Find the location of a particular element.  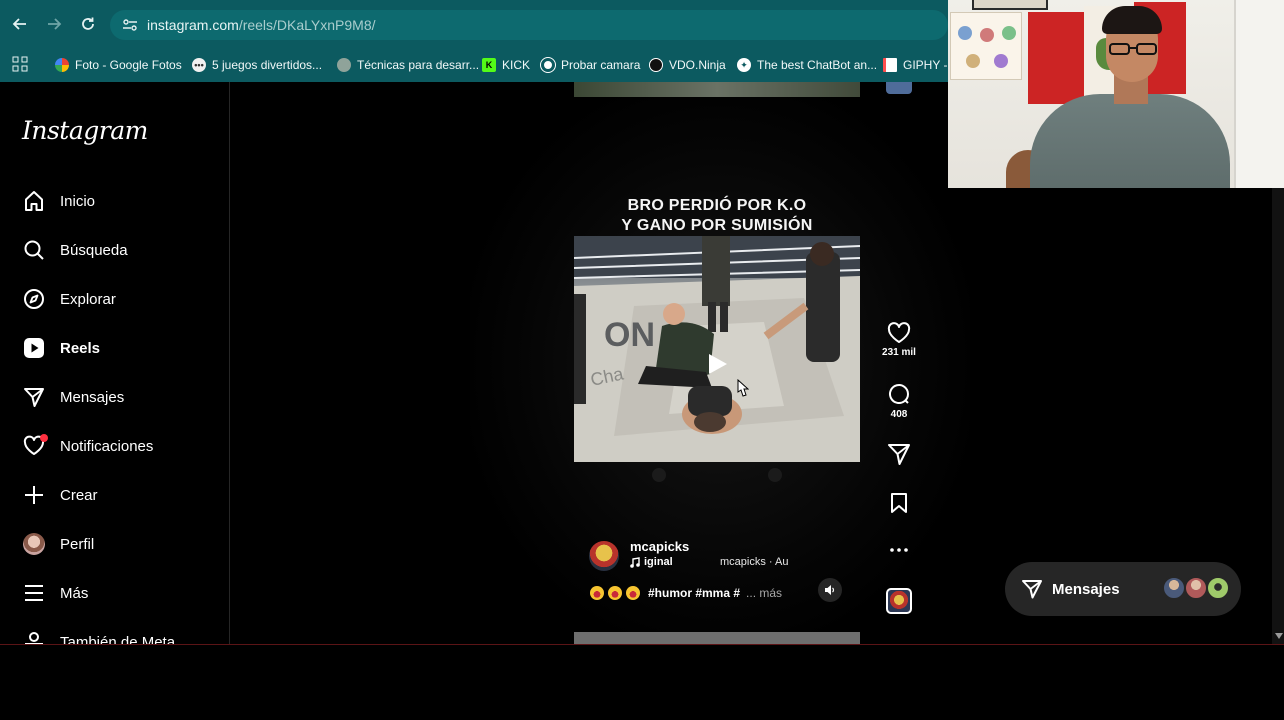

sidebar-item-tambien-de-meta: También de Meta is located at coordinates (98, 635).